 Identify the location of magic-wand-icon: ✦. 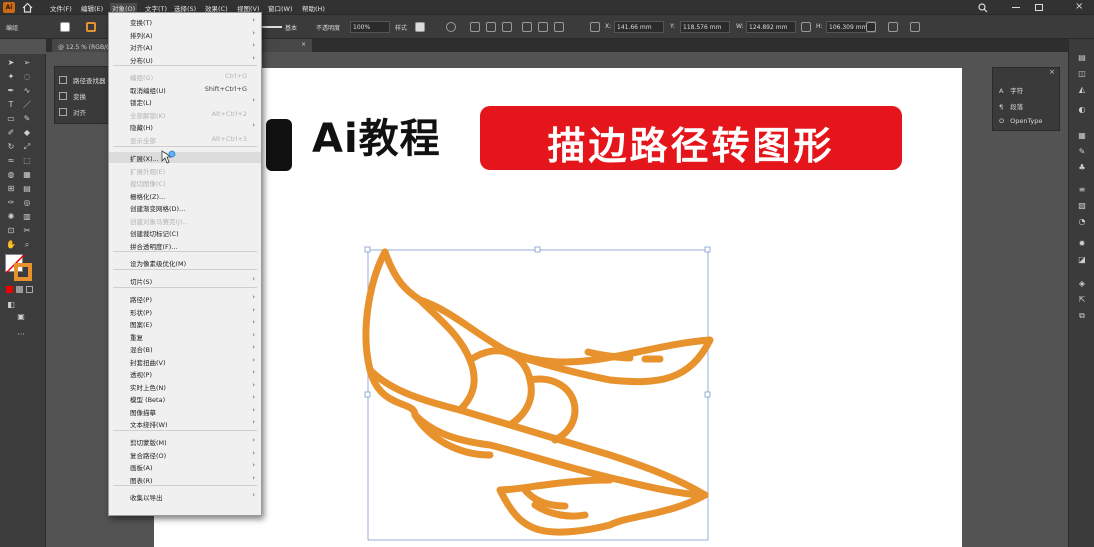
(11, 77).